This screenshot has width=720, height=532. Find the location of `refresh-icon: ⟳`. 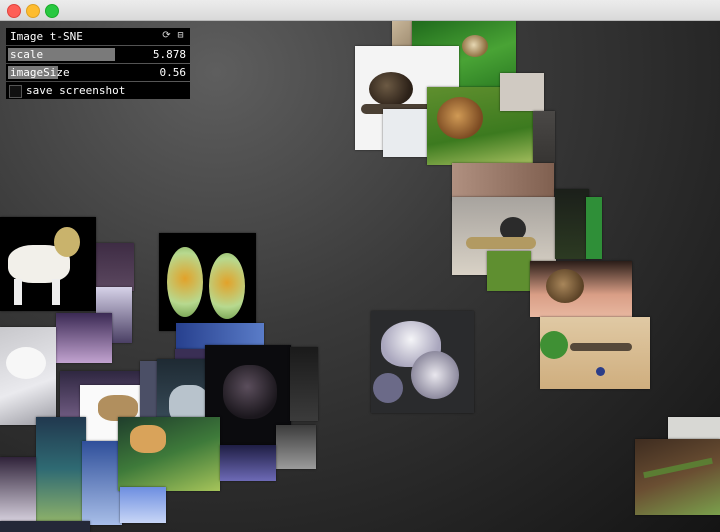

refresh-icon: ⟳ is located at coordinates (166, 35).